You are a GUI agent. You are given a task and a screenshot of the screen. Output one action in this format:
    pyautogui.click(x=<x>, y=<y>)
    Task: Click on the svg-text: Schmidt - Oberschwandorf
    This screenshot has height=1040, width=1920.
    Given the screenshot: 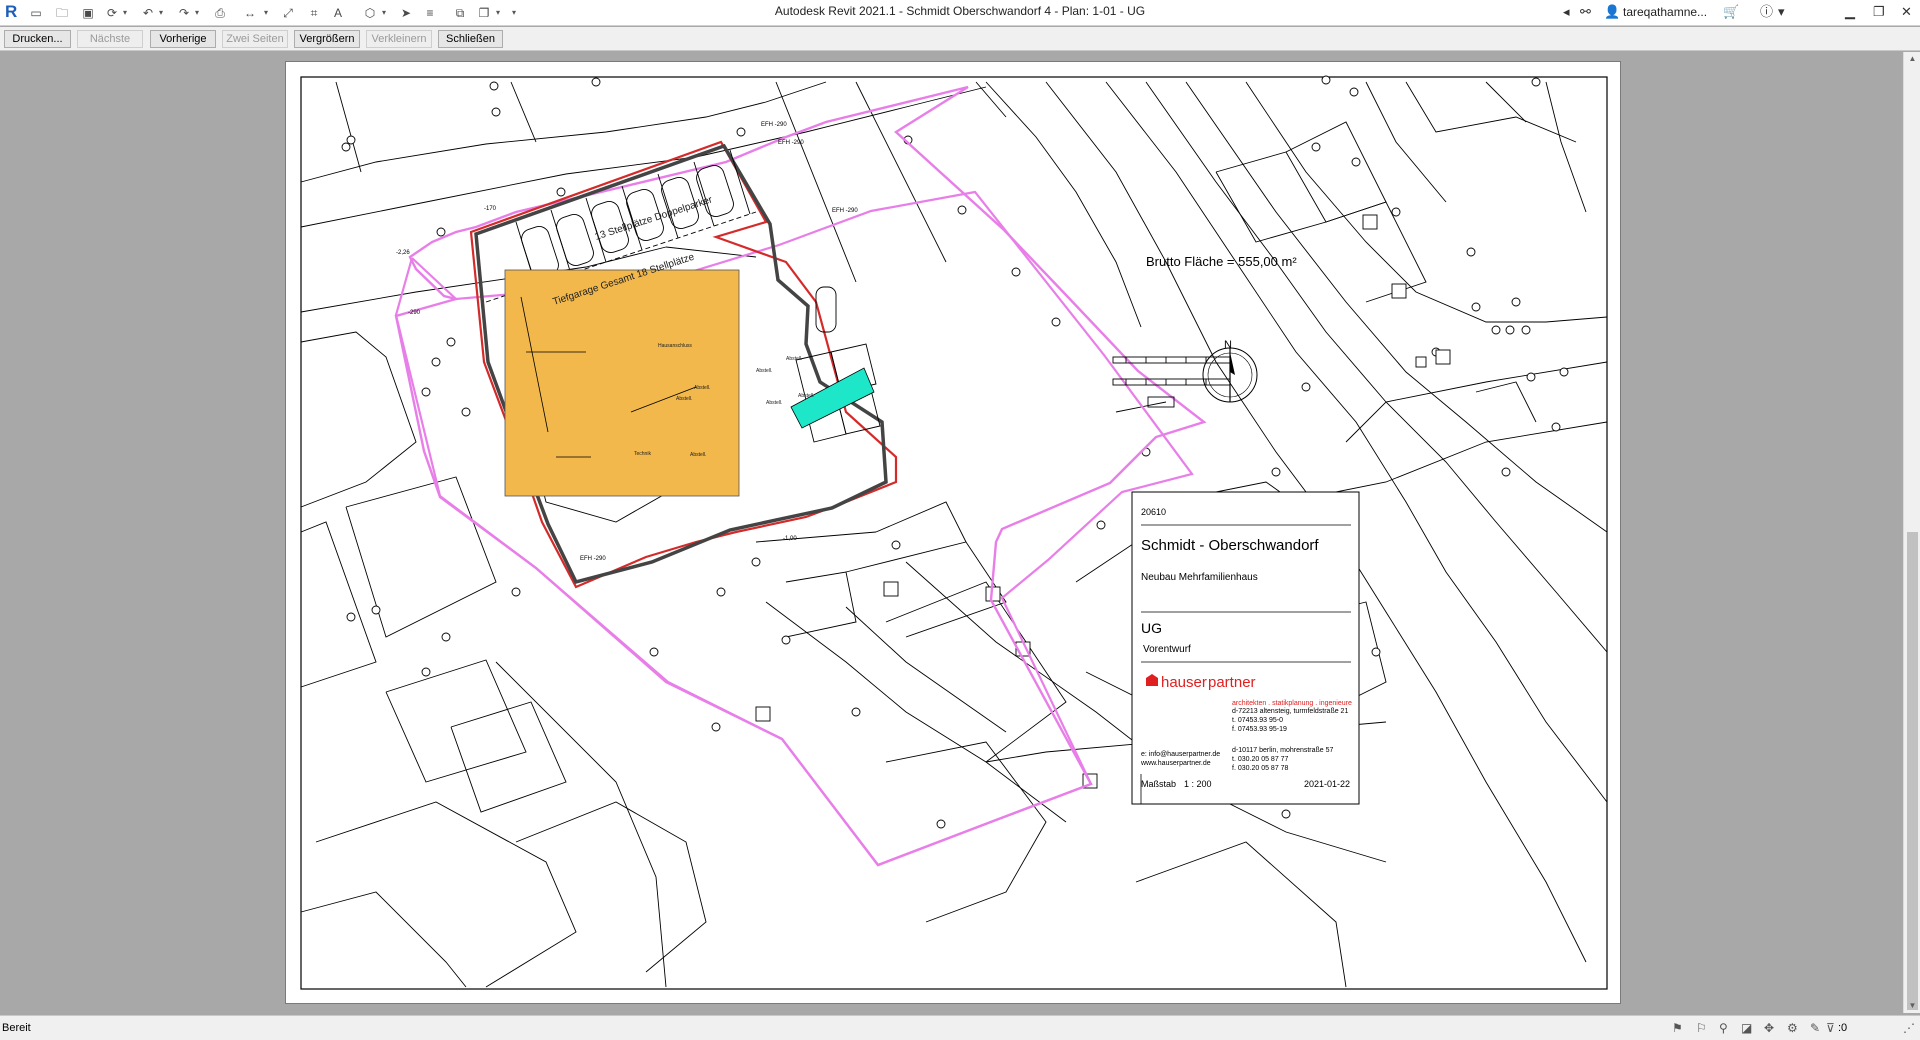 What is the action you would take?
    pyautogui.click(x=1230, y=545)
    